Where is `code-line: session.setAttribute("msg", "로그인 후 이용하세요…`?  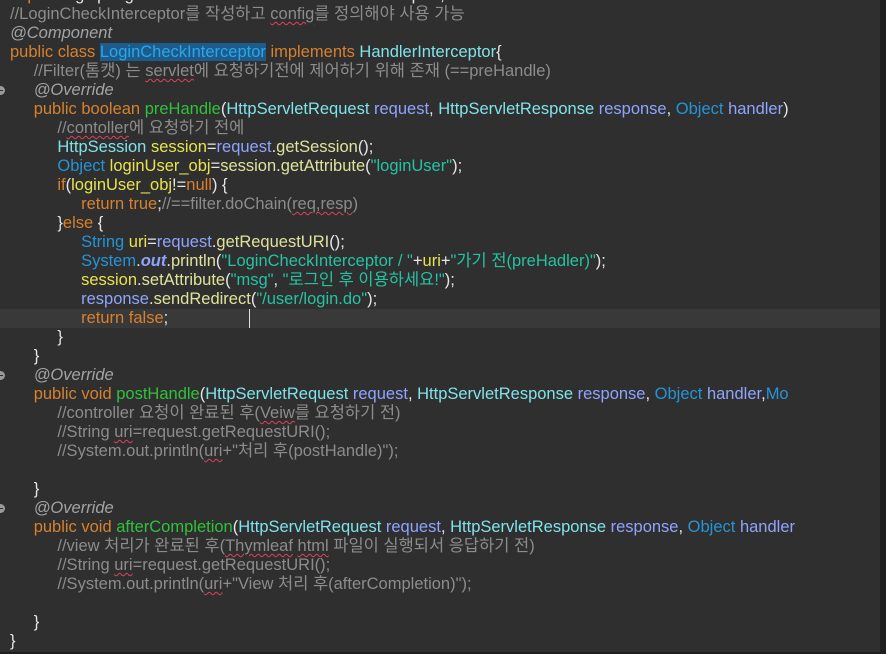
code-line: session.setAttribute("msg", "로그인 후 이용하세요… is located at coordinates (440, 280).